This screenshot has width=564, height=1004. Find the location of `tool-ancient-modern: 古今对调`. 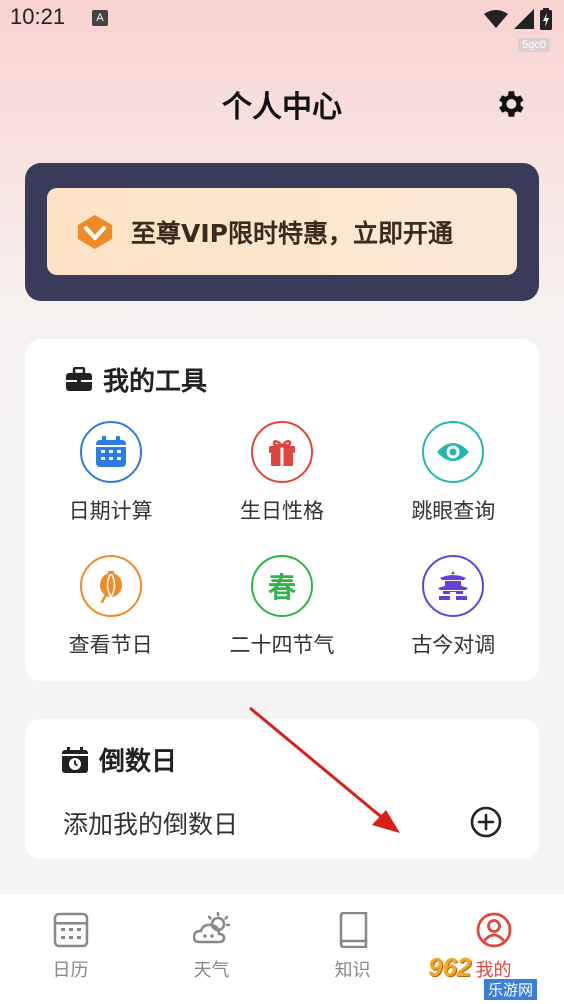

tool-ancient-modern: 古今对调 is located at coordinates (453, 607).